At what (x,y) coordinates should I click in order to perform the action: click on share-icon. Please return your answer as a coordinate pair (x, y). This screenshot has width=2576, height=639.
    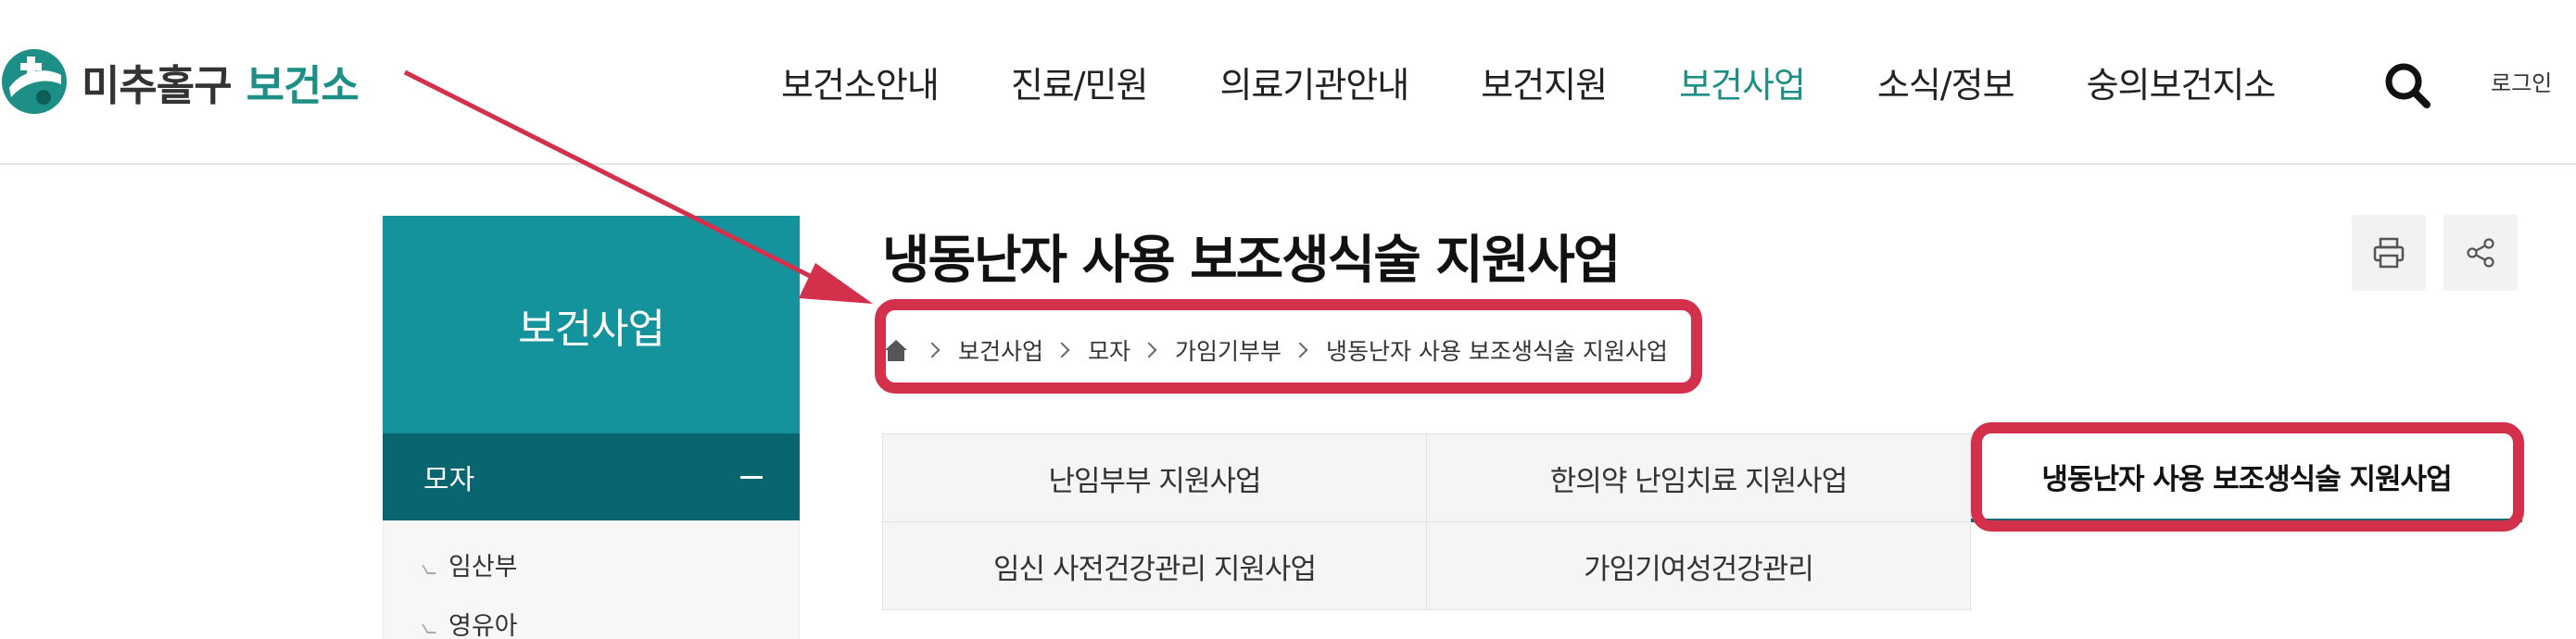
    Looking at the image, I should click on (2480, 253).